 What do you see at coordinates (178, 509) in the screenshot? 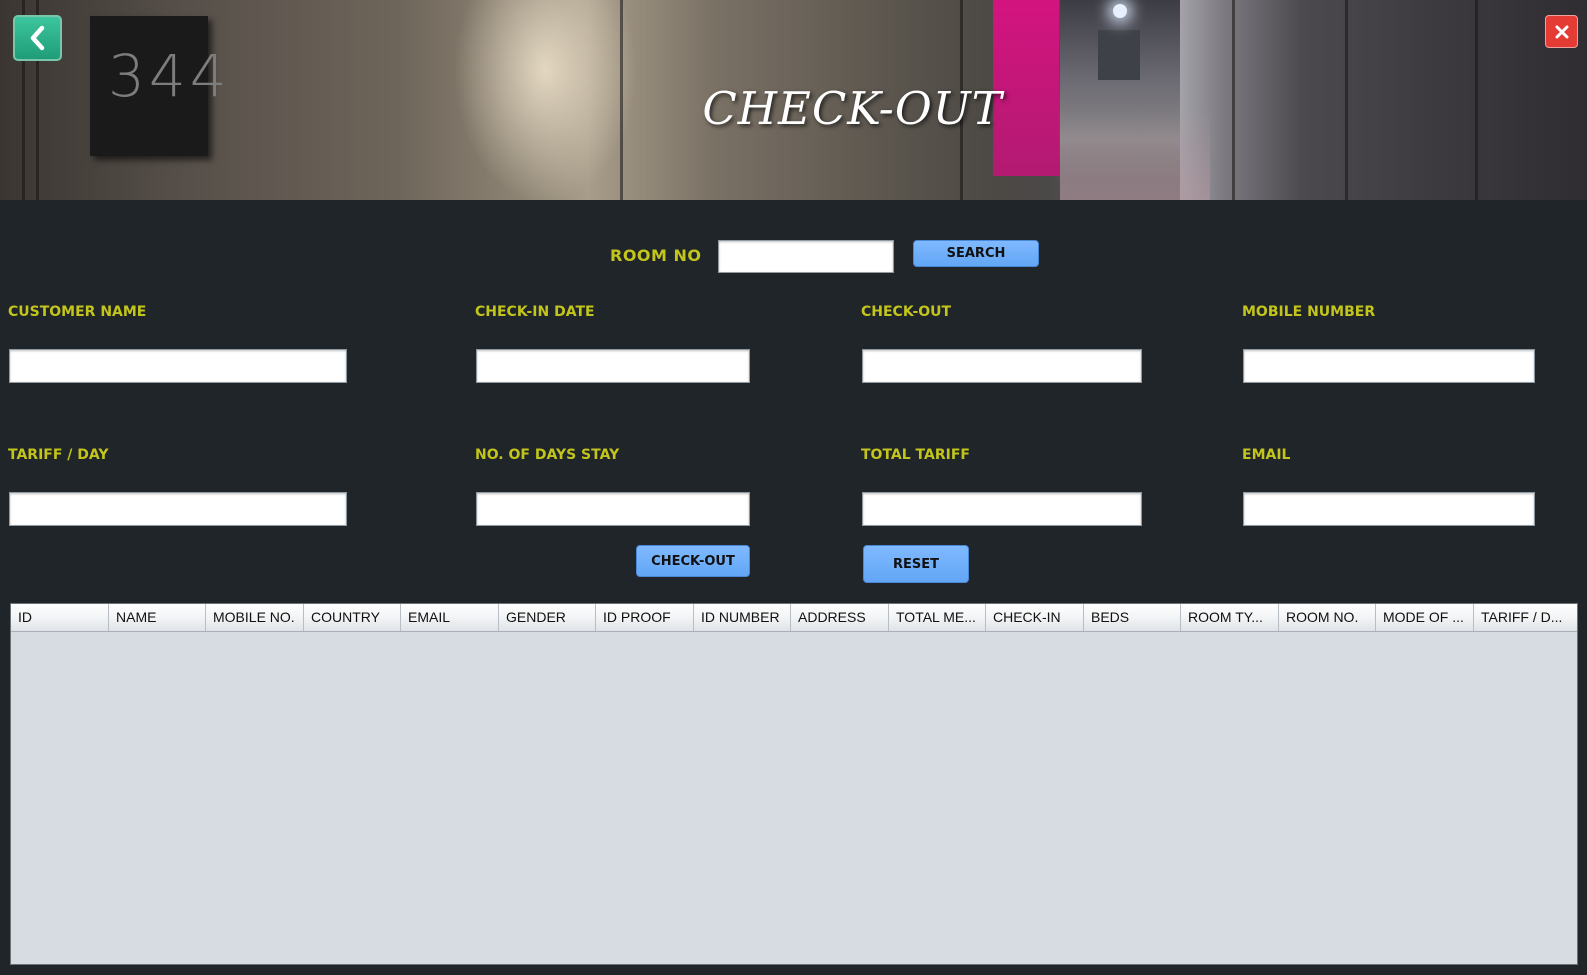
I see `tariff-day-input` at bounding box center [178, 509].